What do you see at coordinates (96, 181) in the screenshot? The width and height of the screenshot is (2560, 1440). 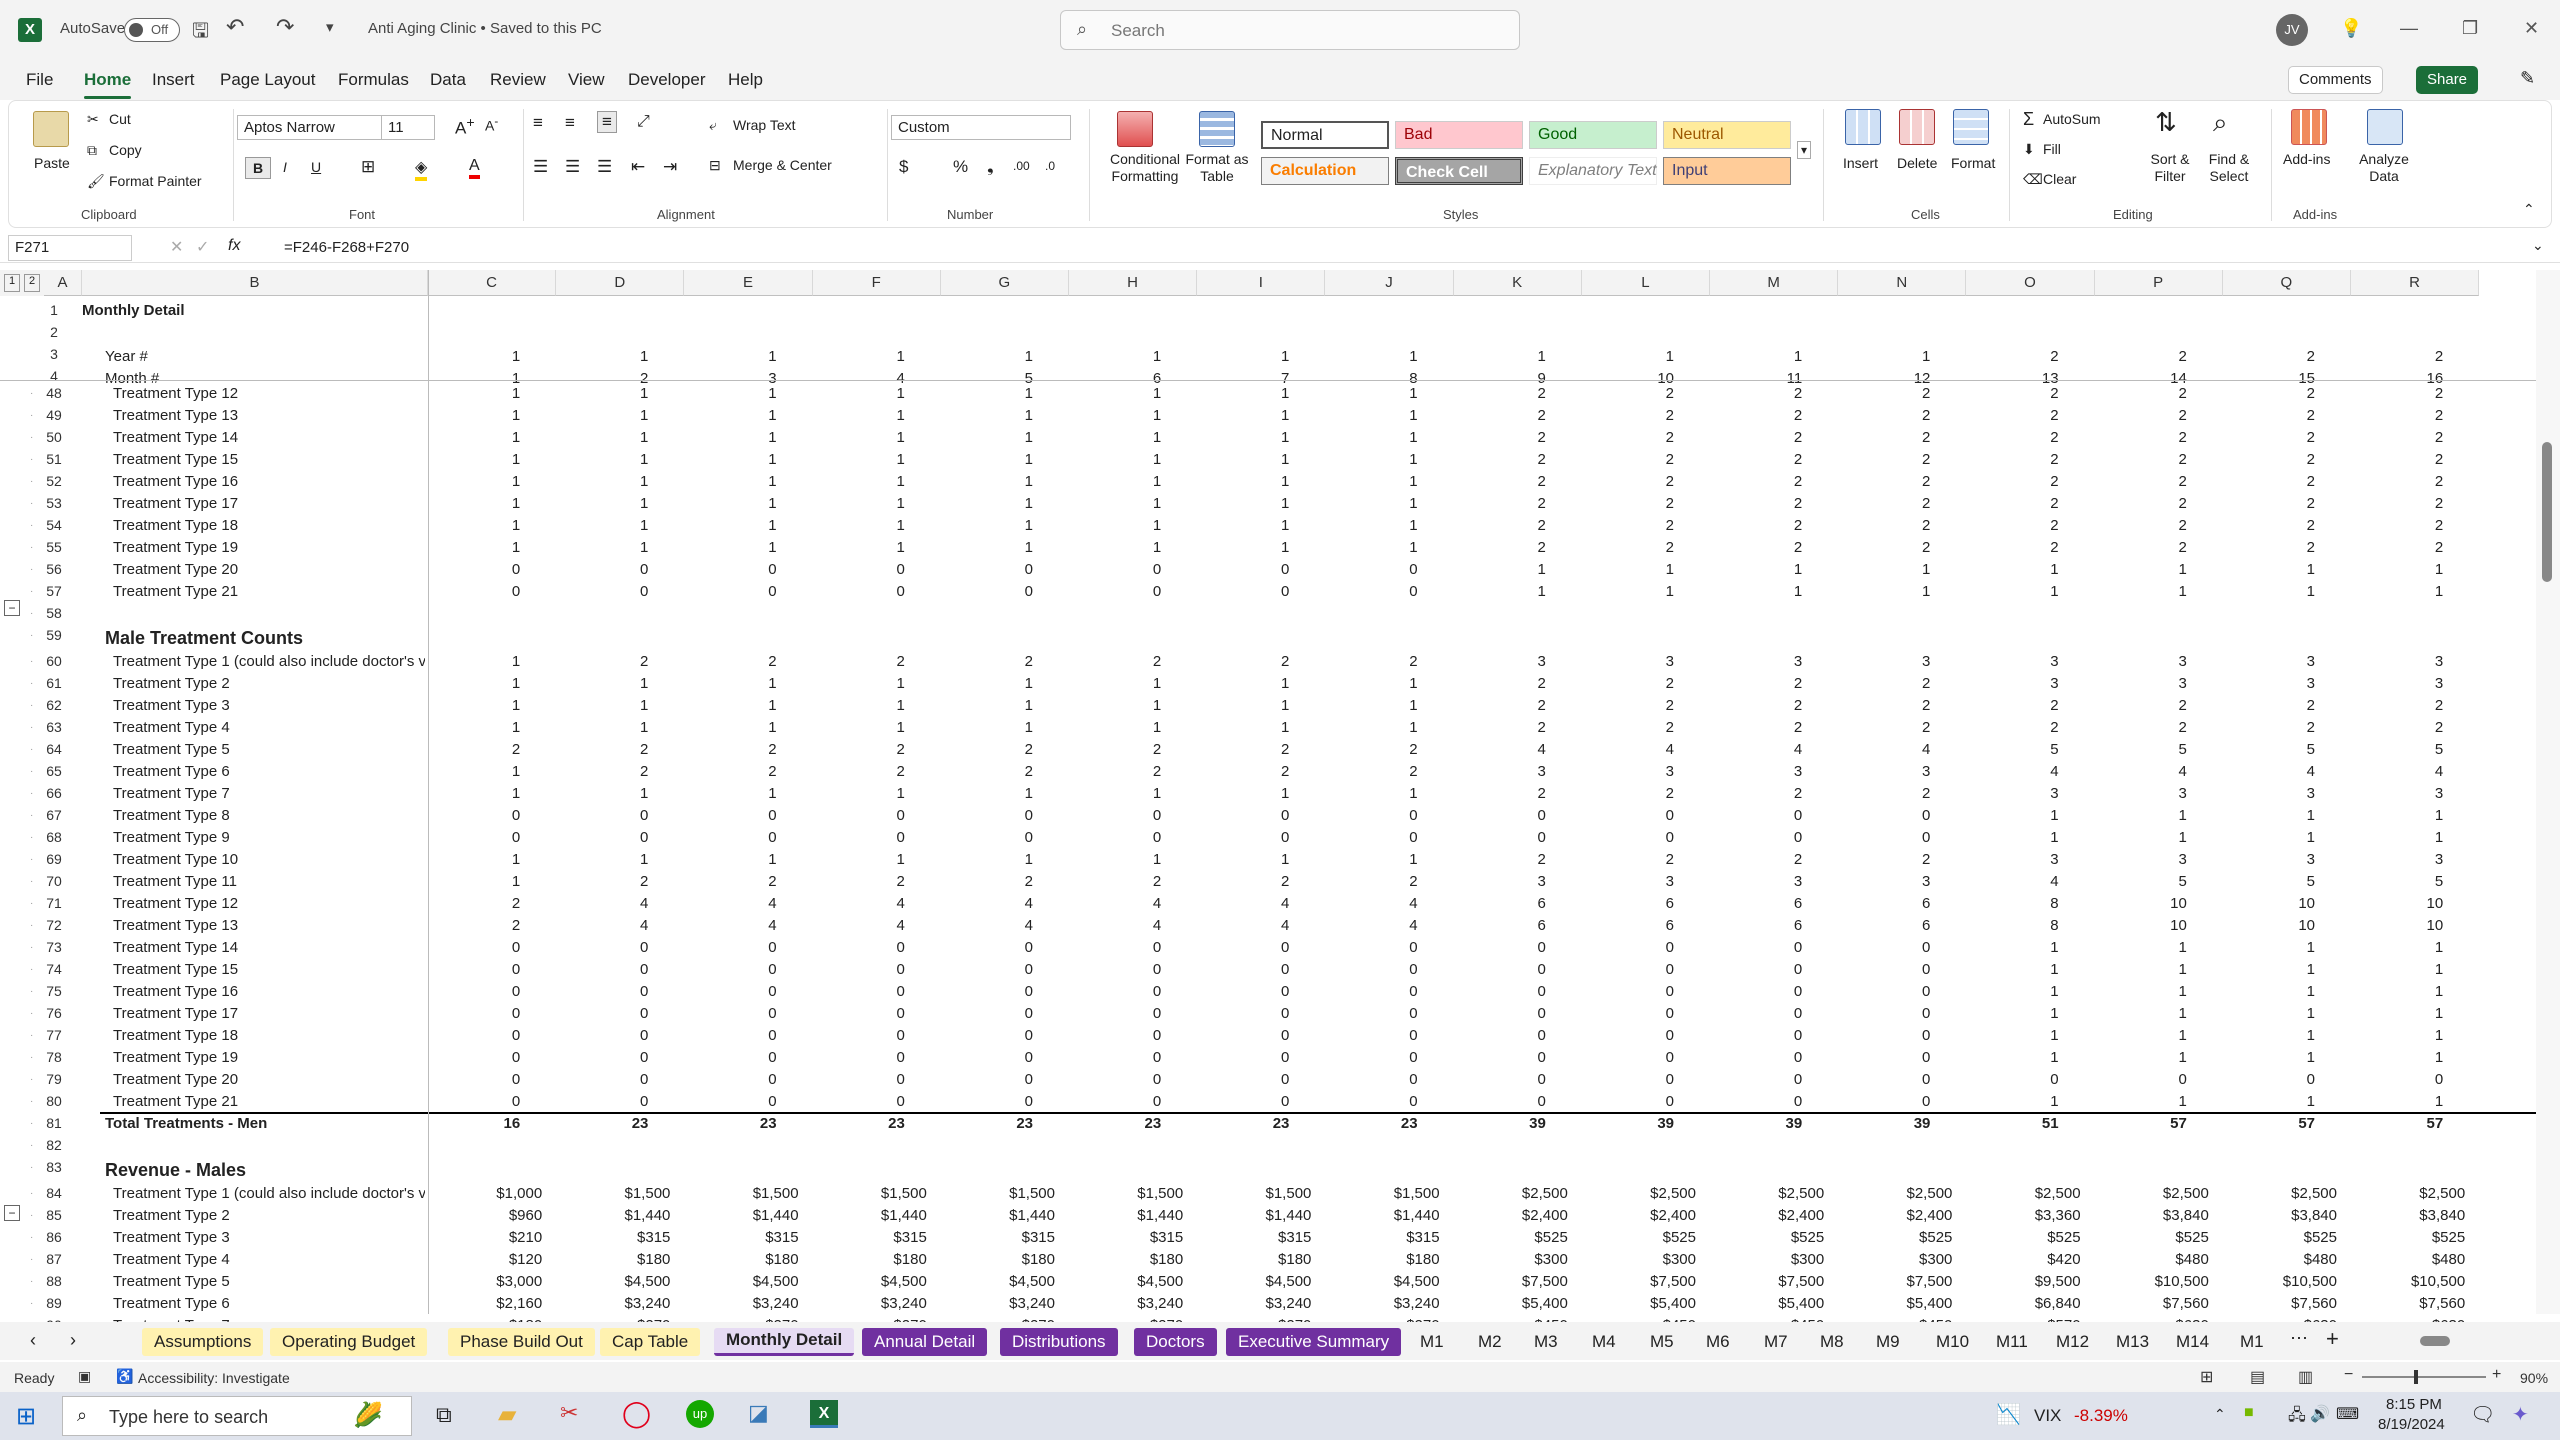 I see `format-painter-icon: 🖌` at bounding box center [96, 181].